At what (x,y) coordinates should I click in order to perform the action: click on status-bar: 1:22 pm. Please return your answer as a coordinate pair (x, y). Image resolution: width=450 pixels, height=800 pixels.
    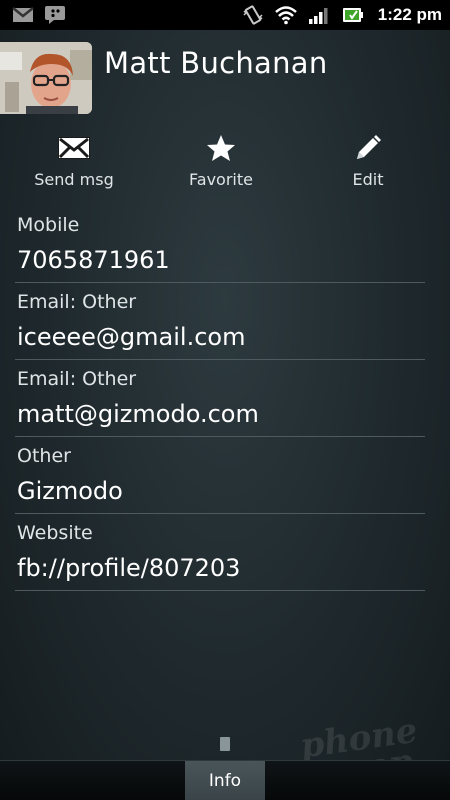
    Looking at the image, I should click on (225, 15).